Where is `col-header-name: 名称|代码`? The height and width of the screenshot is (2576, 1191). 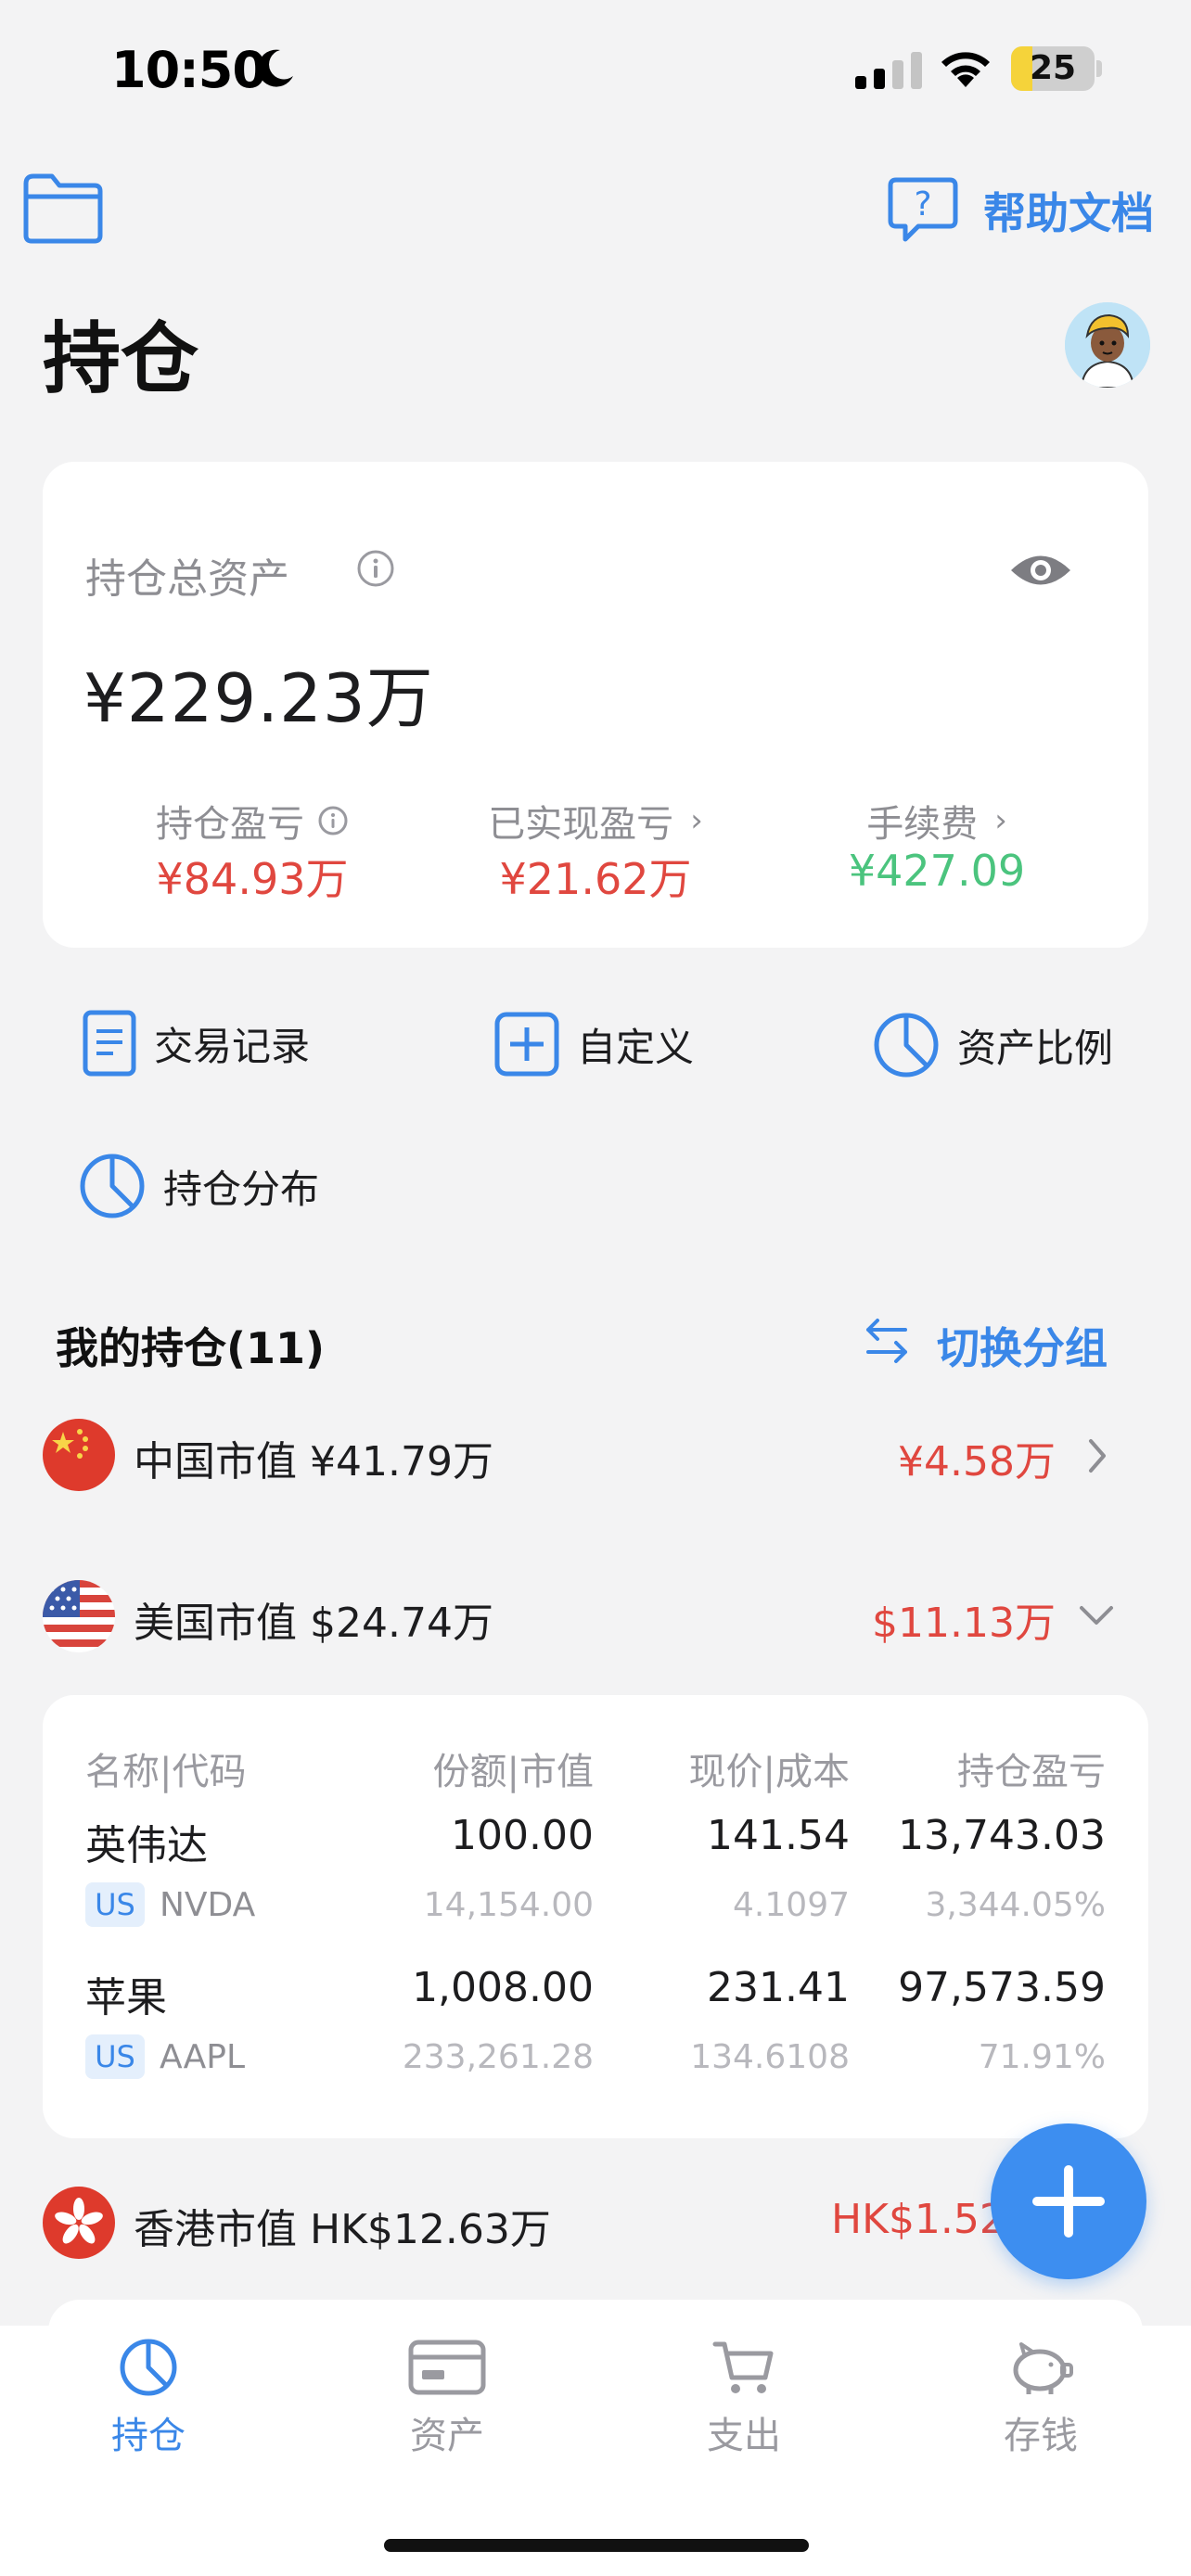
col-header-name: 名称|代码 is located at coordinates (166, 1772).